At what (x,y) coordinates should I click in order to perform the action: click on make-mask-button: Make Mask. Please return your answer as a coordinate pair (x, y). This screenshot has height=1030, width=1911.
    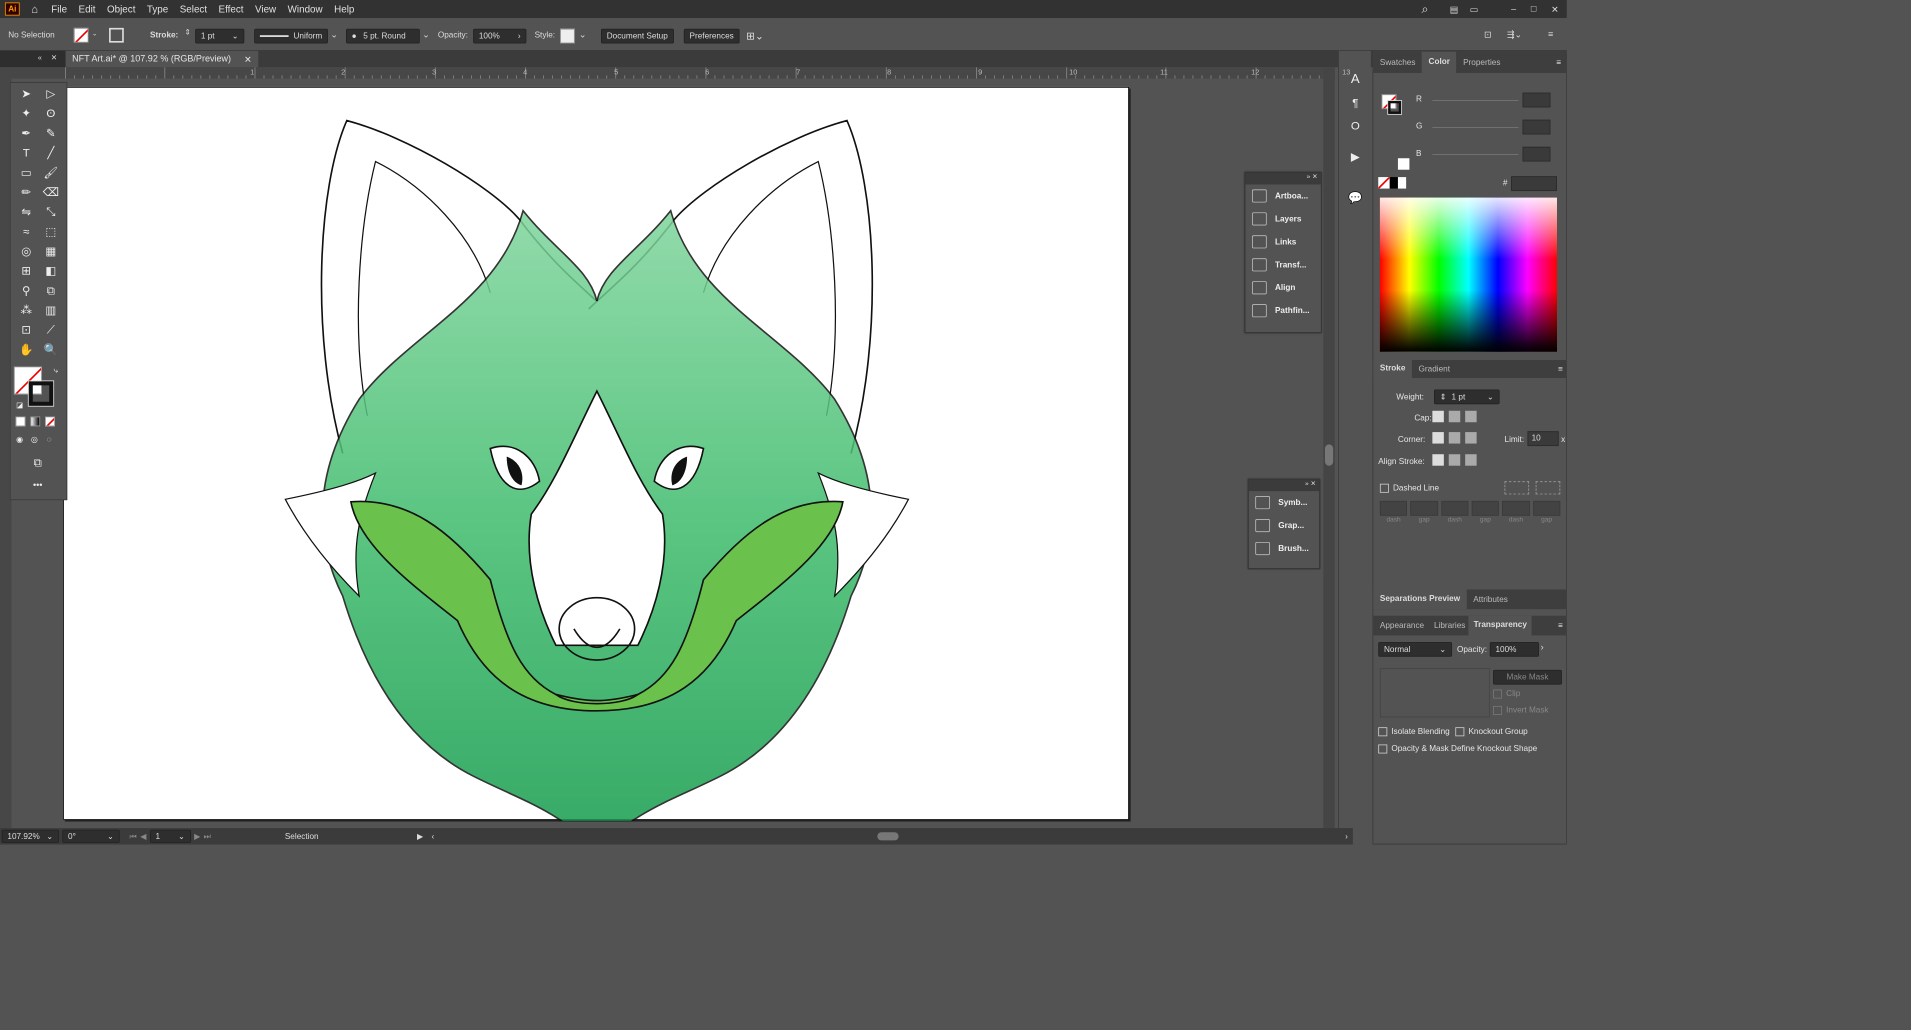
    Looking at the image, I should click on (1527, 677).